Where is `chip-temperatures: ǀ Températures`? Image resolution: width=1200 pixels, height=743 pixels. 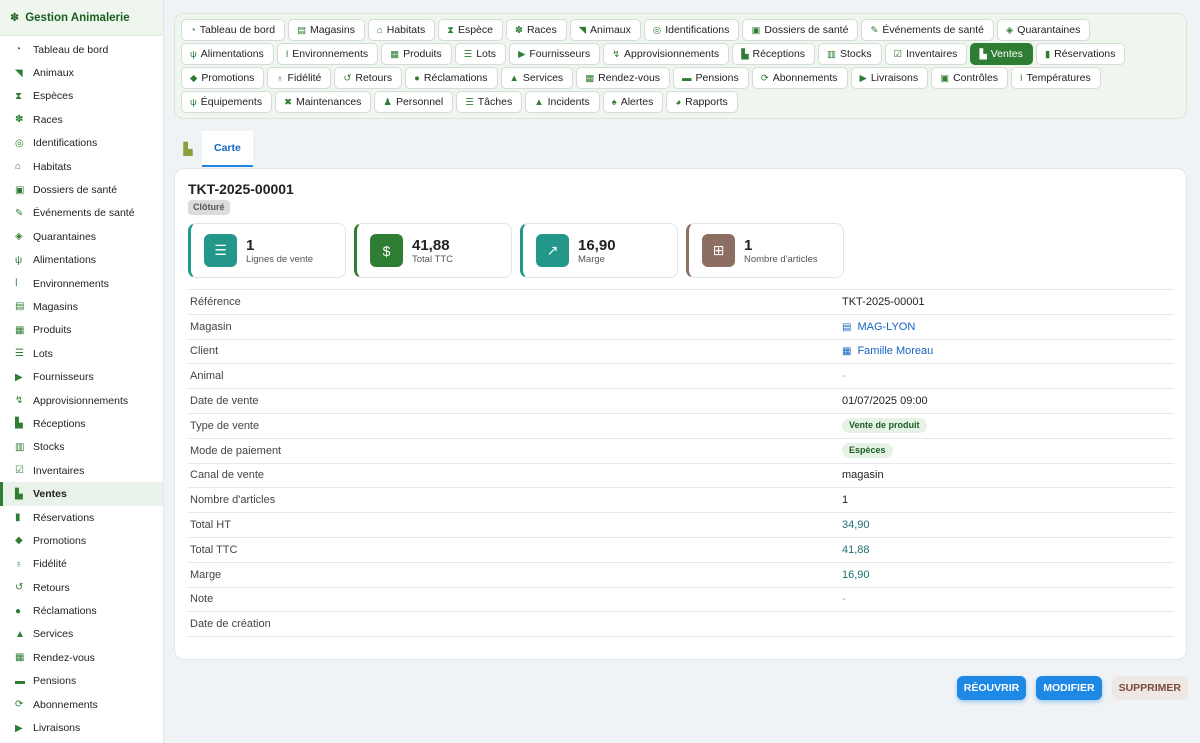
chip-temperatures: ǀ Températures is located at coordinates (1056, 78).